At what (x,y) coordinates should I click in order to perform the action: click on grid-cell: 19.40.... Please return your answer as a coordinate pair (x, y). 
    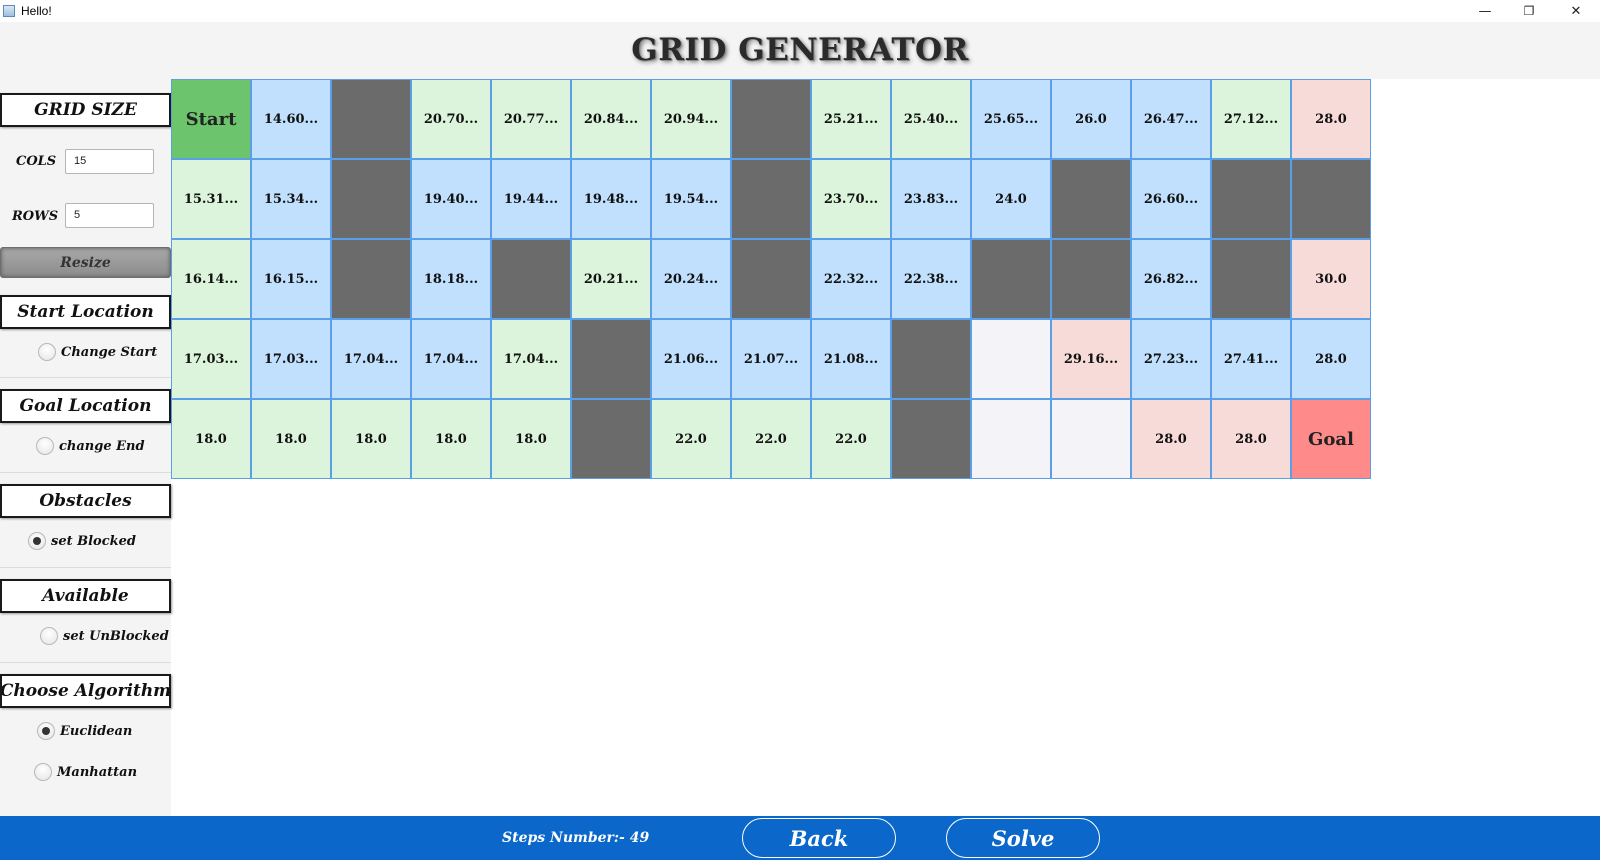
    Looking at the image, I should click on (451, 199).